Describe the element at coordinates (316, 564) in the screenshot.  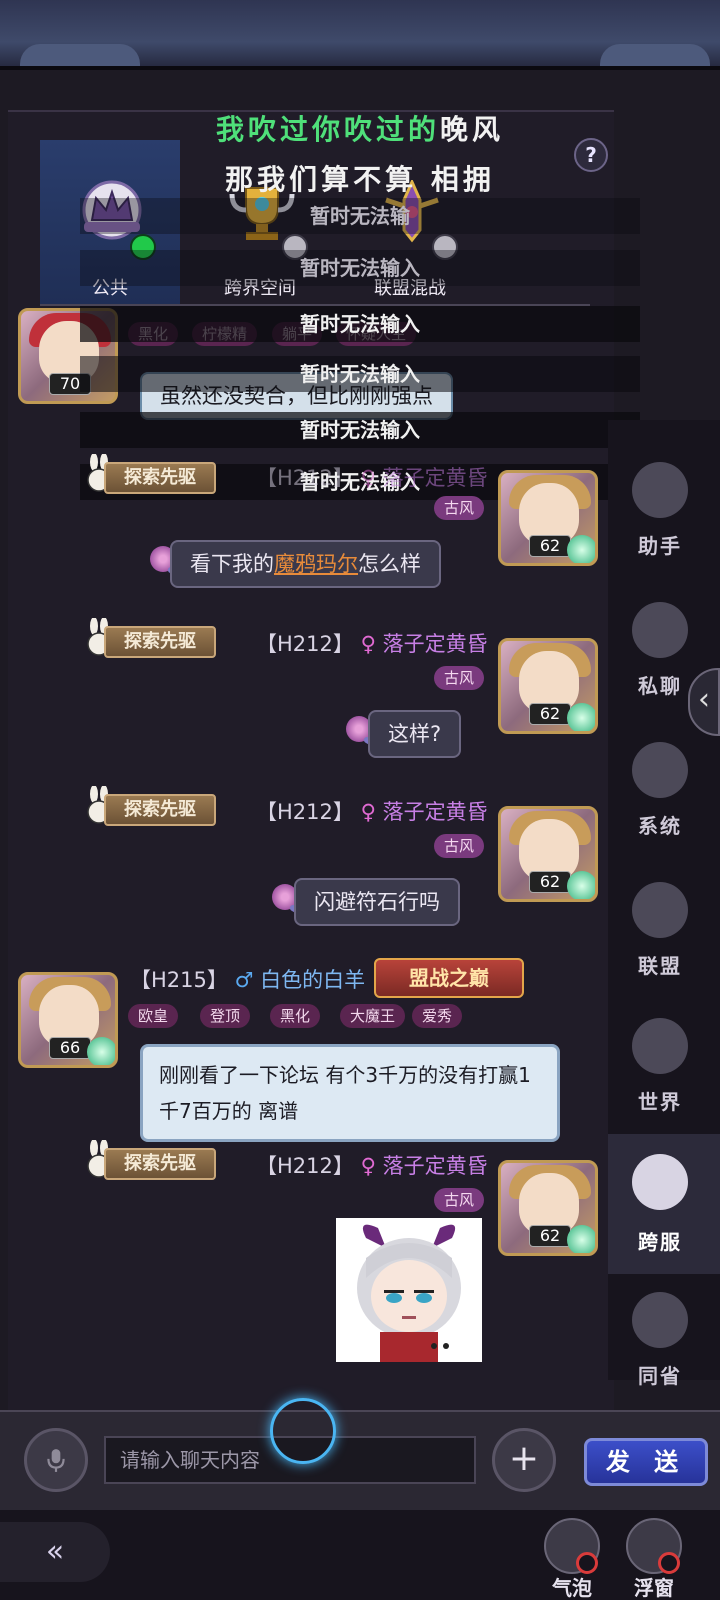
I see `hero-link: 魔鸦玛尔` at that location.